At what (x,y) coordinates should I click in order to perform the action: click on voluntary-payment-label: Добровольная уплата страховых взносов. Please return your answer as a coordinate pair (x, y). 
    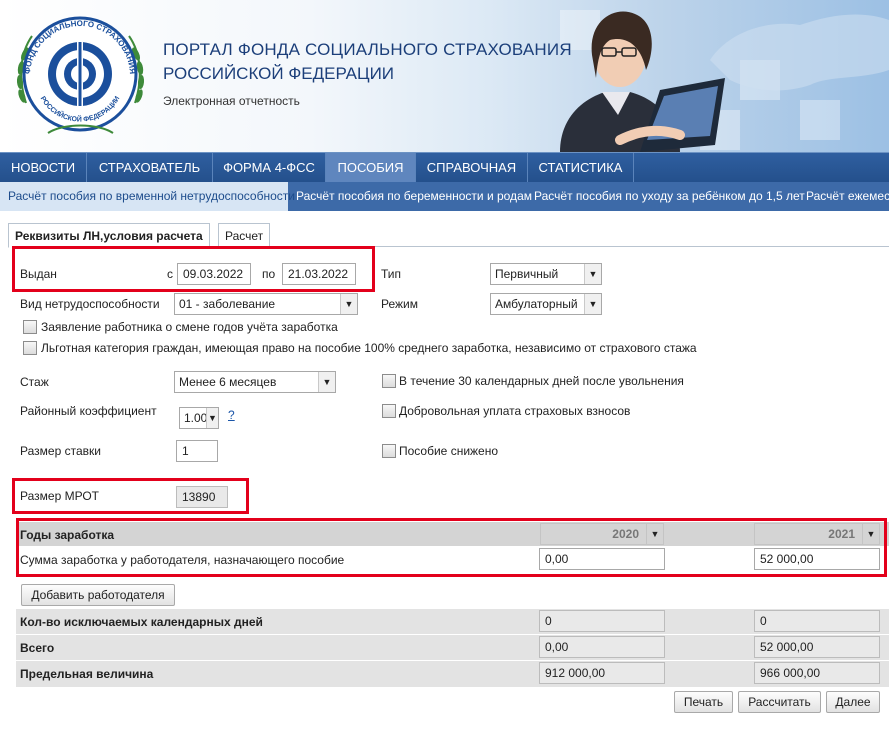
    Looking at the image, I should click on (515, 411).